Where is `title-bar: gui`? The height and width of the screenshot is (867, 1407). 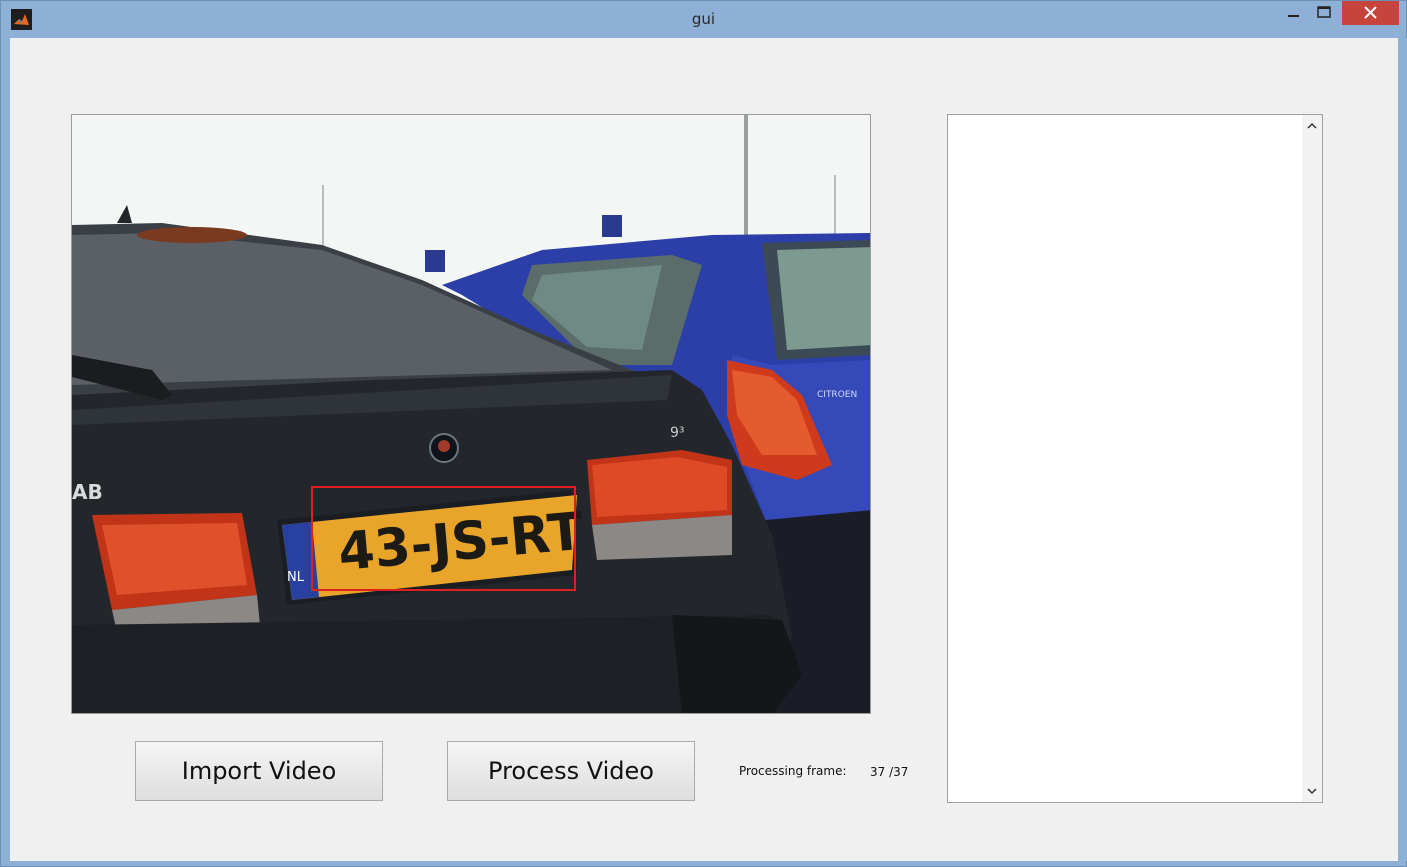 title-bar: gui is located at coordinates (703, 19).